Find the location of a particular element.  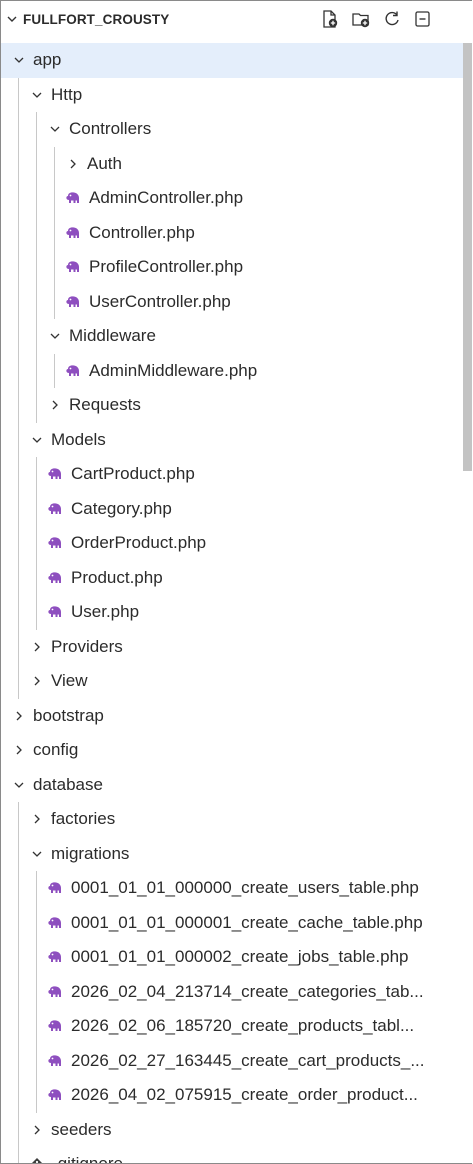

folder-app: app is located at coordinates (236, 60).